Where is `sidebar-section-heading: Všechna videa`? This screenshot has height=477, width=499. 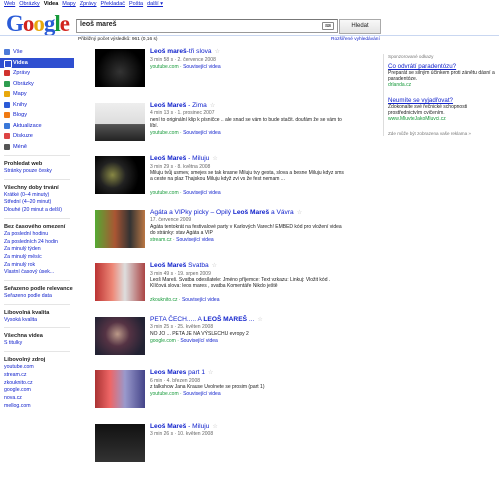 sidebar-section-heading: Všechna videa is located at coordinates (37, 336).